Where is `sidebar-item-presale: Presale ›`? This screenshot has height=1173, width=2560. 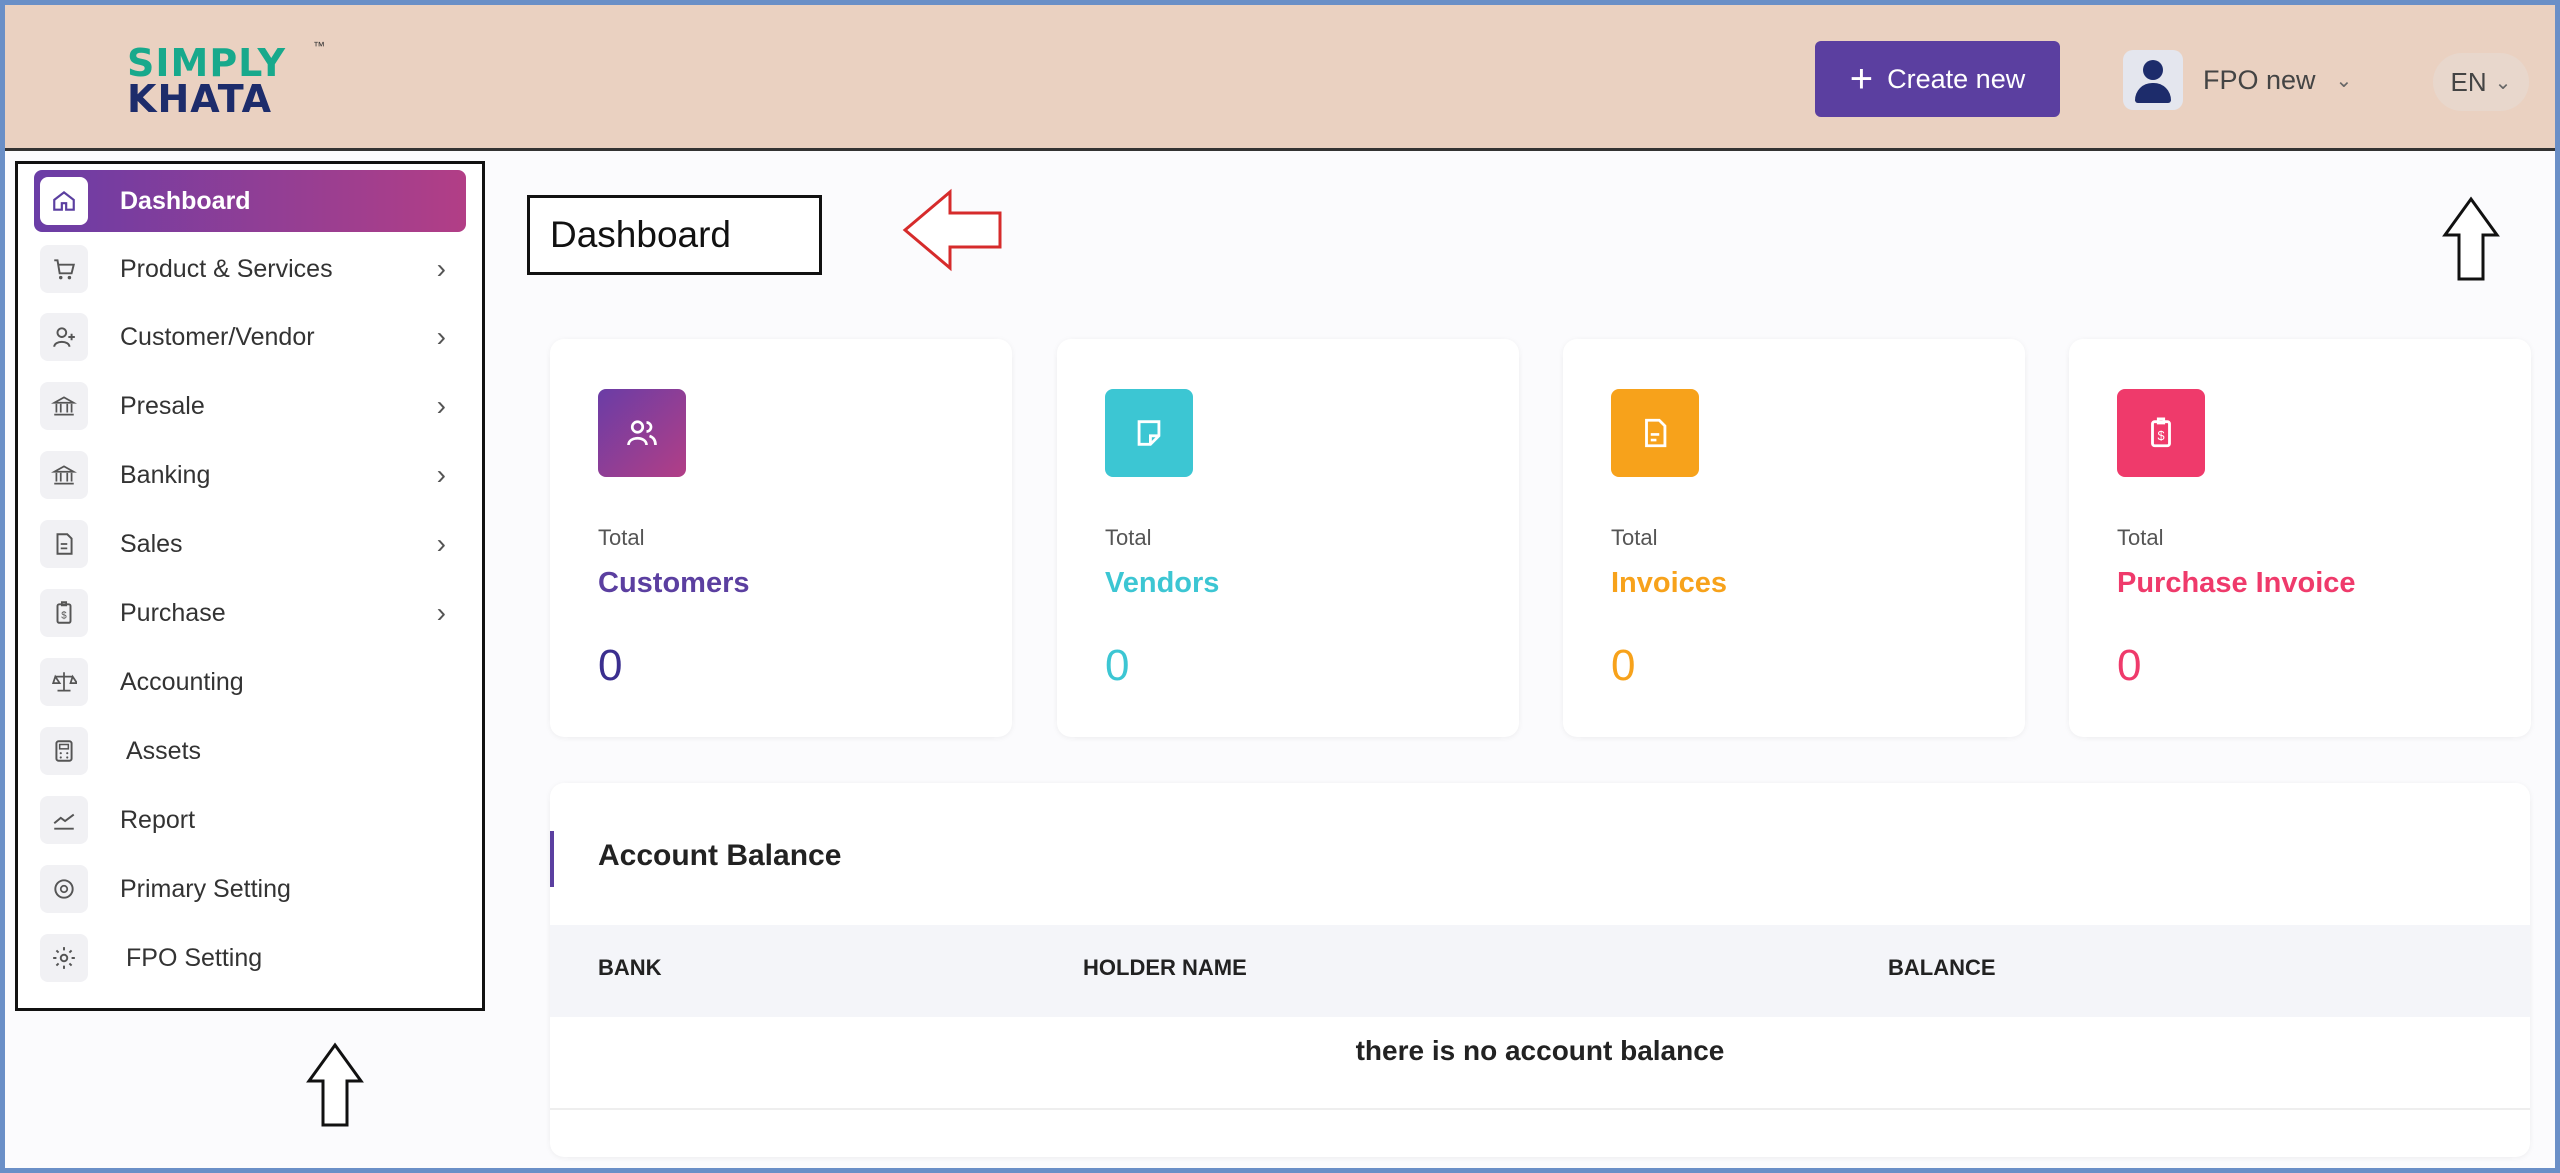
sidebar-item-presale: Presale › is located at coordinates (250, 406).